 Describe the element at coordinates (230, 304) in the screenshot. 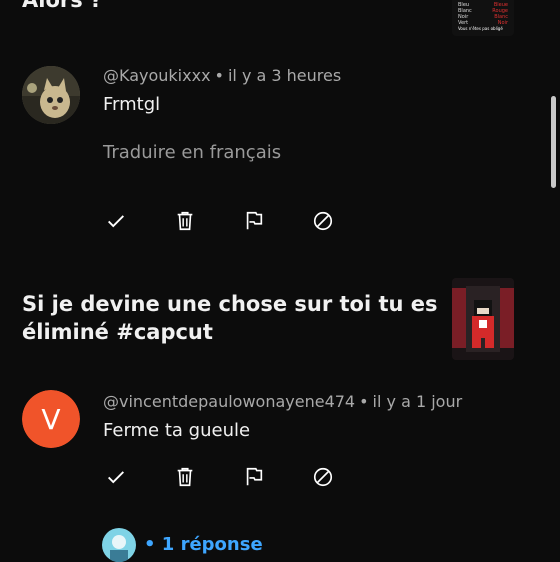

I see `video-title-line: Si je devine une chose sur toi tu es` at that location.